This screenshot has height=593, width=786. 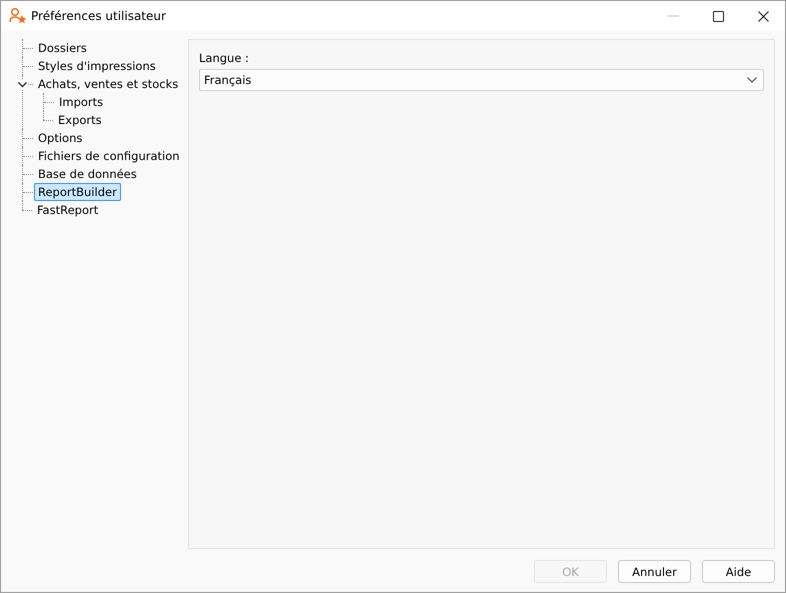 I want to click on tree-item: Styles d'impressions, so click(x=97, y=66).